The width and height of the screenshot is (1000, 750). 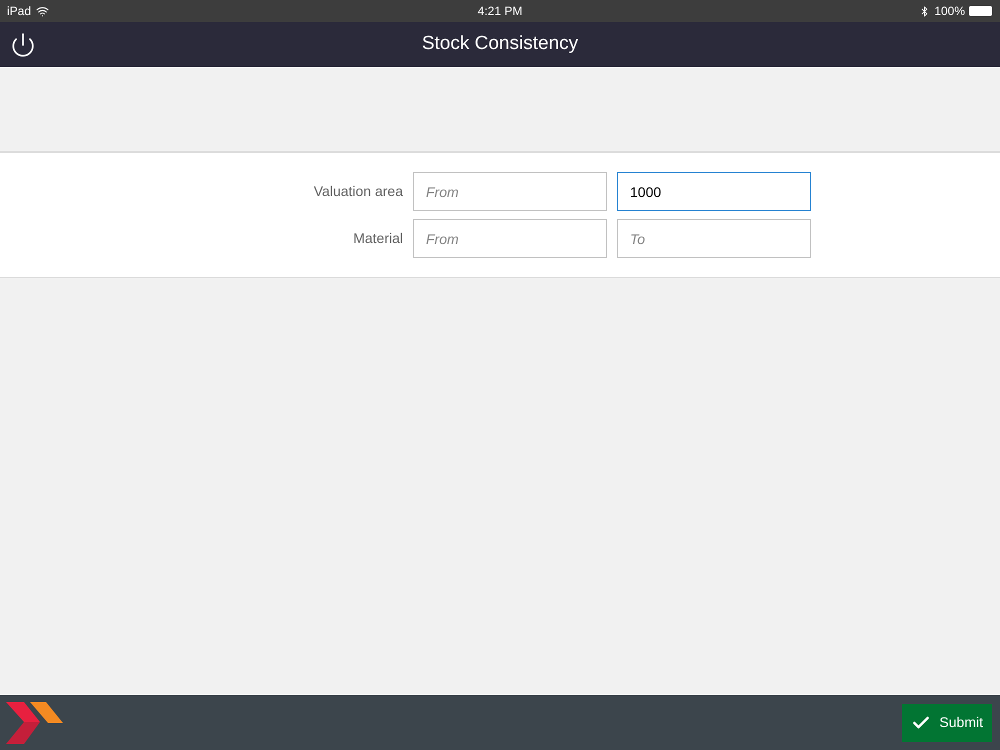 What do you see at coordinates (43, 11) in the screenshot?
I see `wifi-icon` at bounding box center [43, 11].